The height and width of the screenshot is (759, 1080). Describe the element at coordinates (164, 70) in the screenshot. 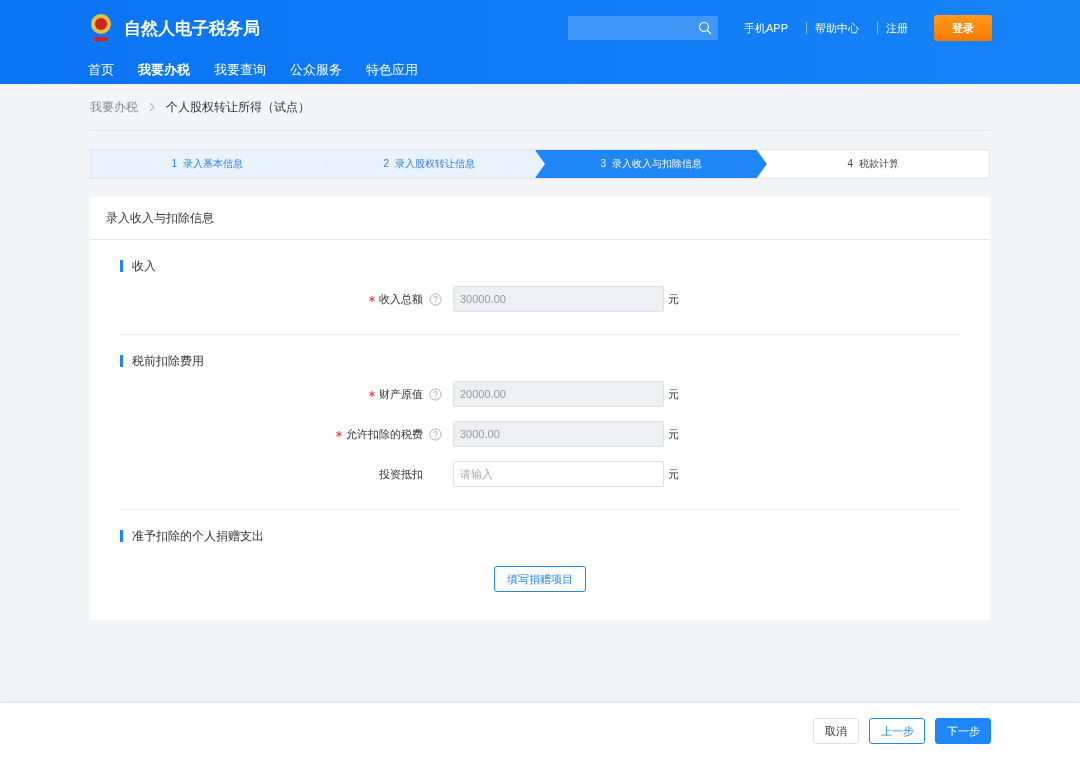

I see `nav-item: 我要办税` at that location.